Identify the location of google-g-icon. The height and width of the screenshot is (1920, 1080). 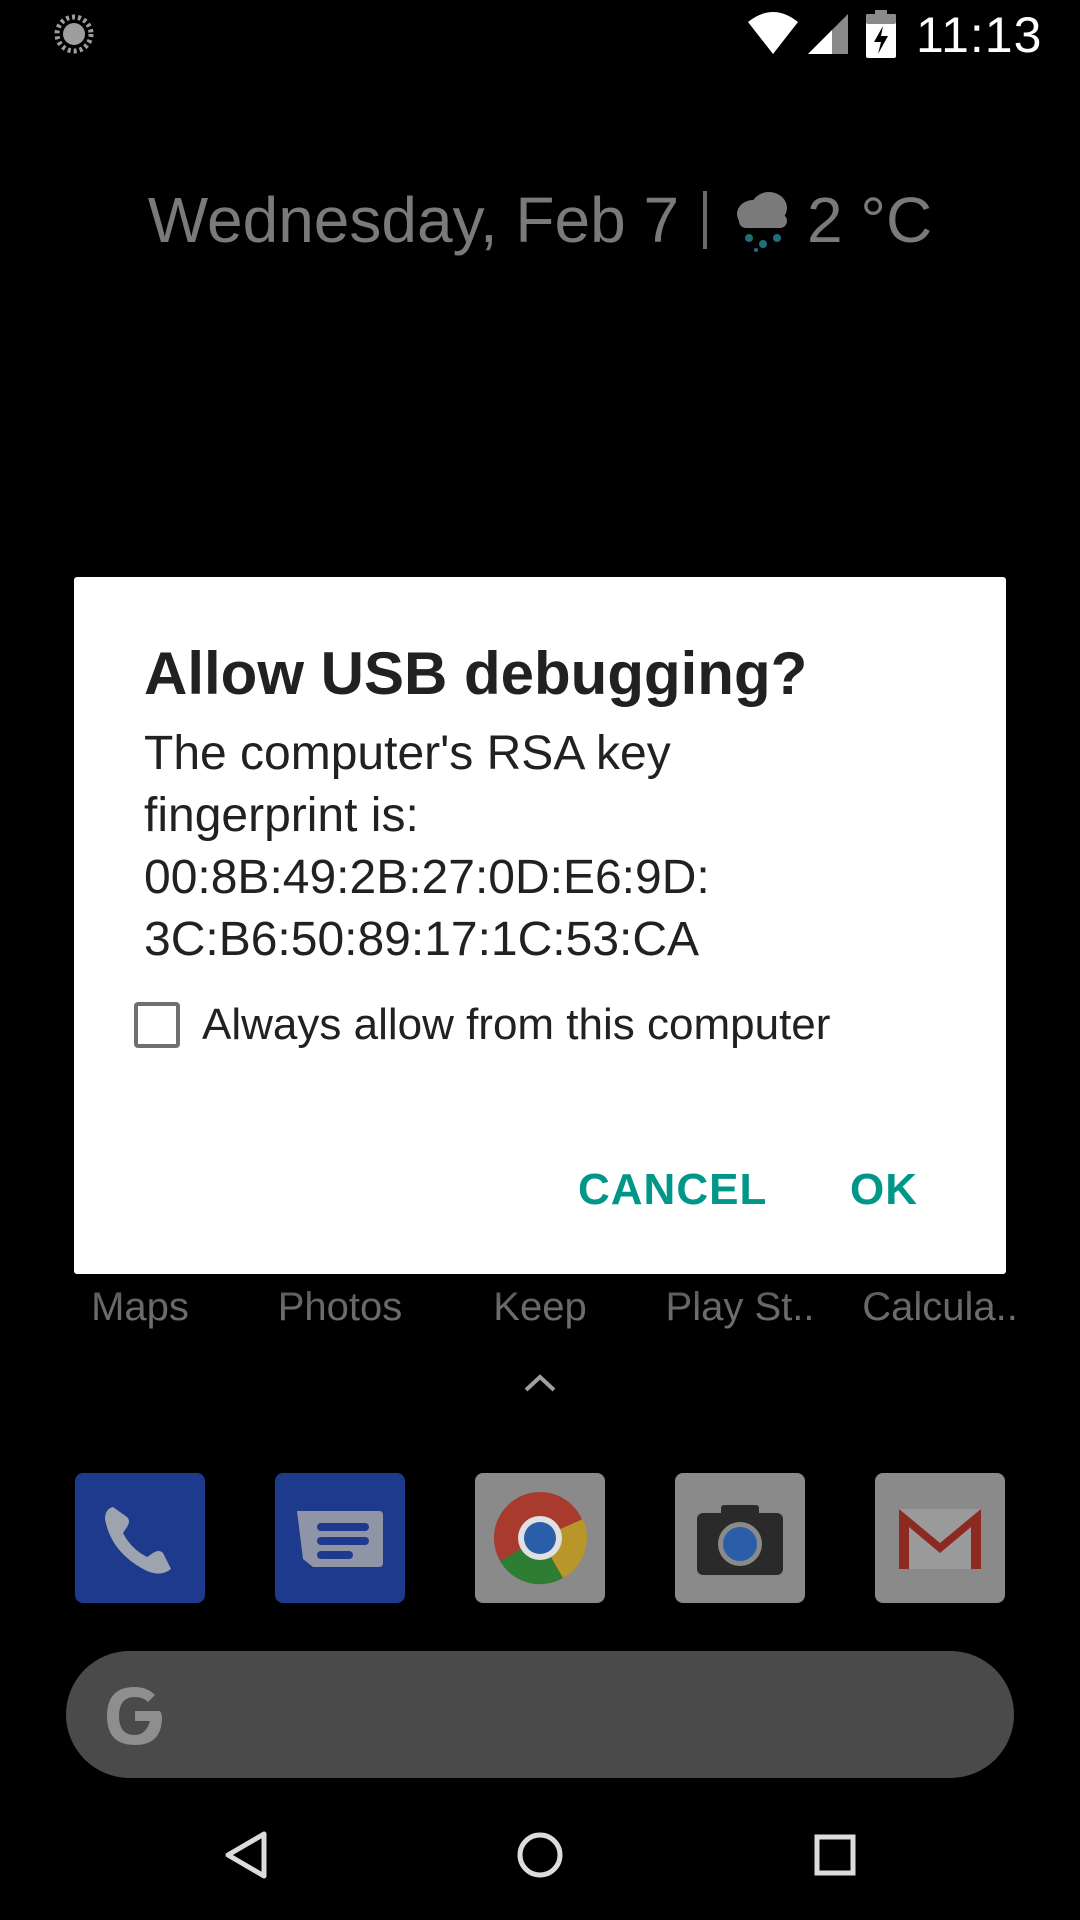
(134, 1716).